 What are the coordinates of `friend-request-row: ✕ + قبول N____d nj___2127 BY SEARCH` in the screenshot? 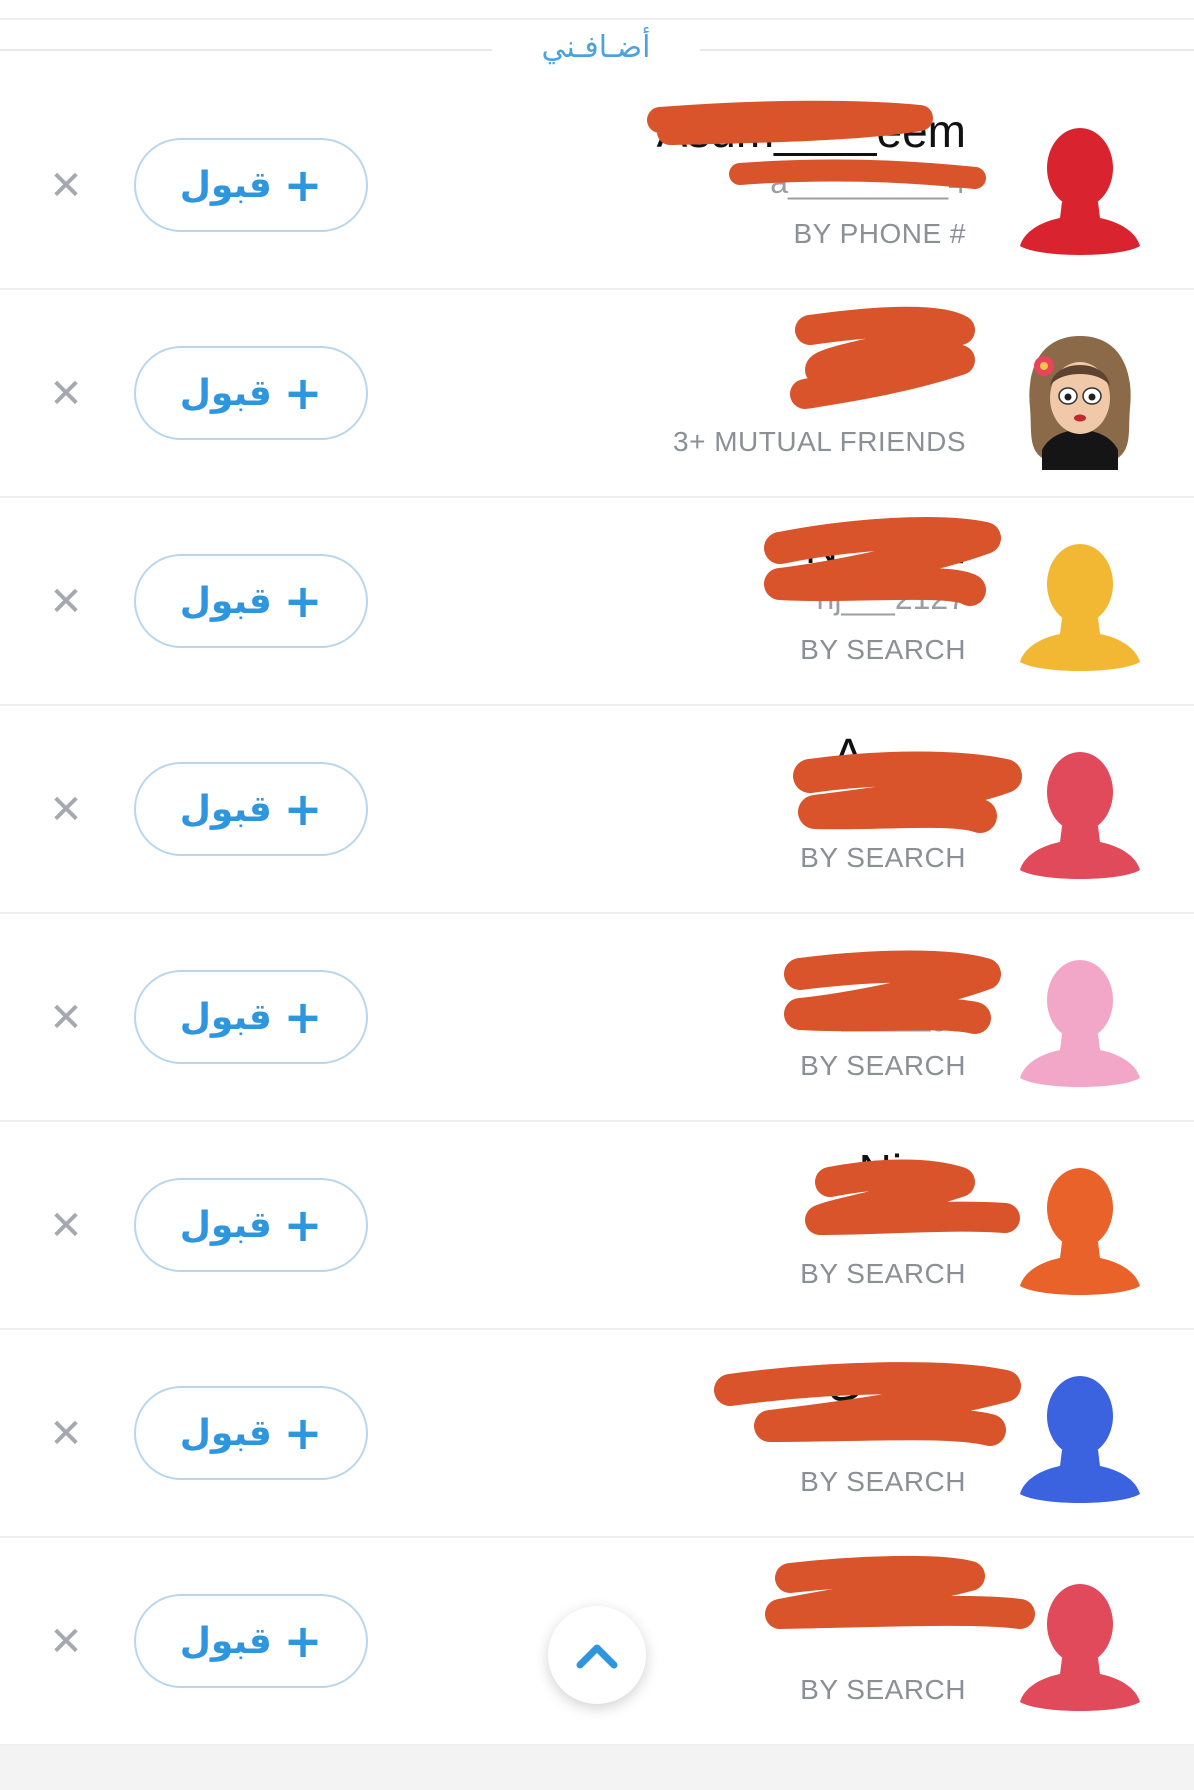 It's located at (597, 602).